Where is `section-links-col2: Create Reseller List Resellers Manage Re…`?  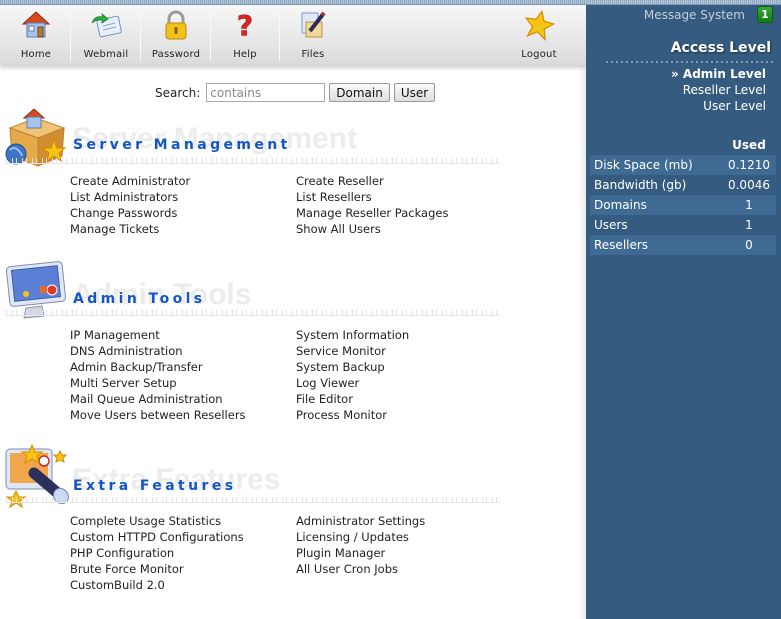
section-links-col2: Create Reseller List Resellers Manage Re… is located at coordinates (372, 205).